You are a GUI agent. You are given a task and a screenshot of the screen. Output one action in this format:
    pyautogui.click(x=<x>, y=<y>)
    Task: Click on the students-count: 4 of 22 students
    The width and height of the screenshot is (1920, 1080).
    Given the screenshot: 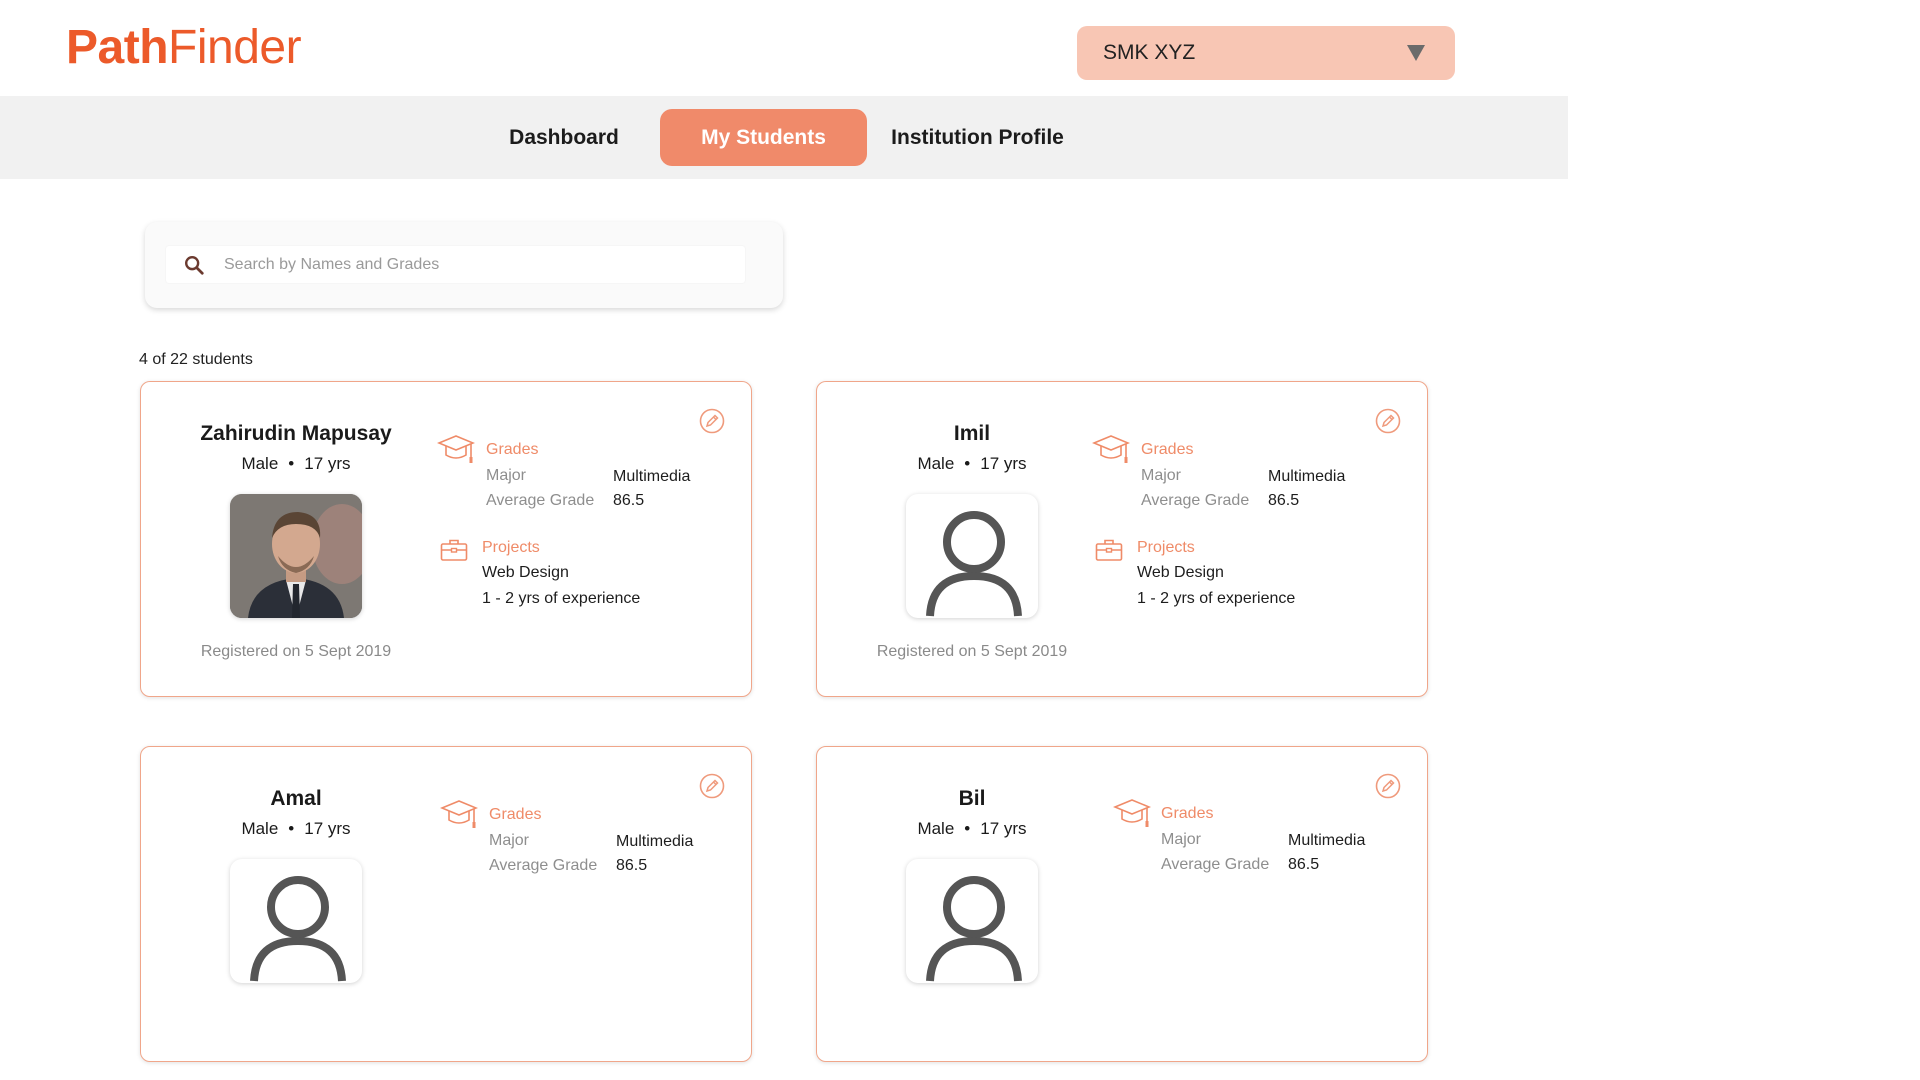 What is the action you would take?
    pyautogui.click(x=196, y=359)
    